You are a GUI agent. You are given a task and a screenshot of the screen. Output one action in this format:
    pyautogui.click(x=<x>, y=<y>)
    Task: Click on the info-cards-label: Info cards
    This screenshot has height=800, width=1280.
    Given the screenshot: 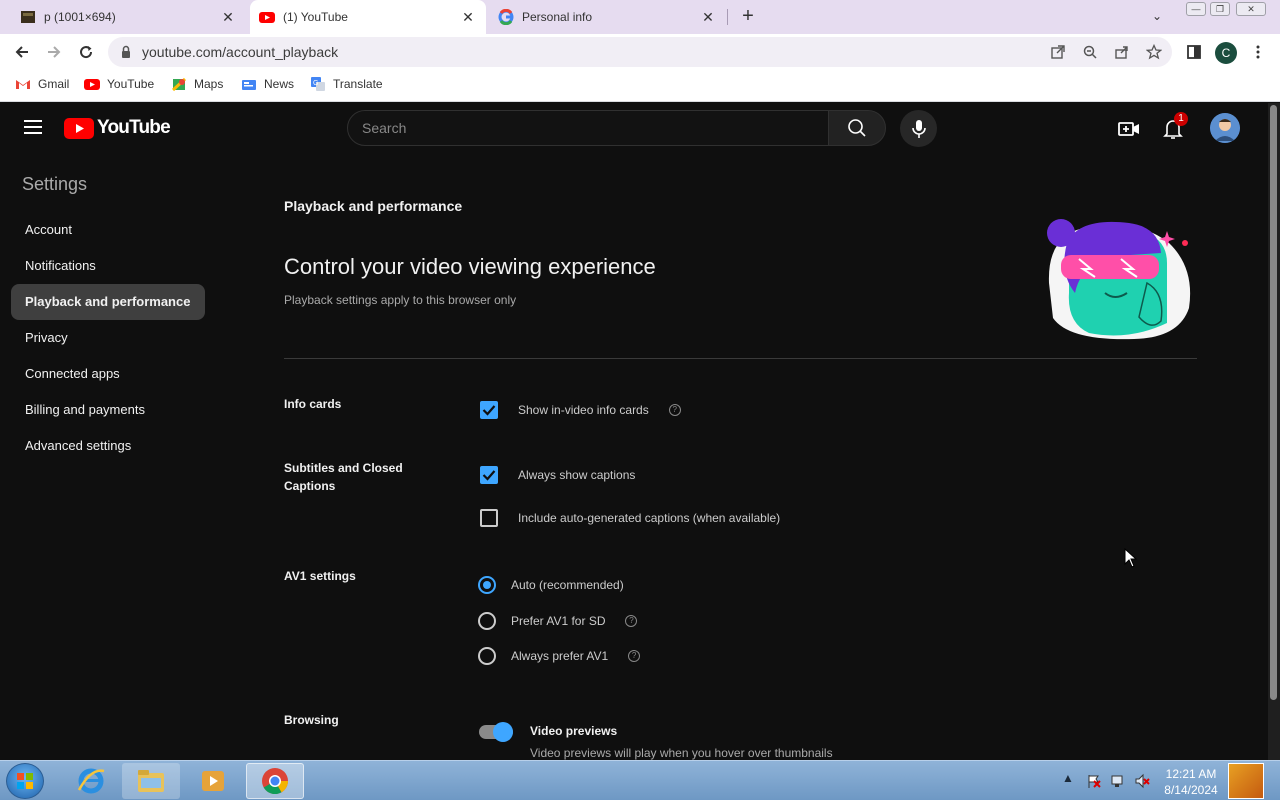 What is the action you would take?
    pyautogui.click(x=313, y=404)
    